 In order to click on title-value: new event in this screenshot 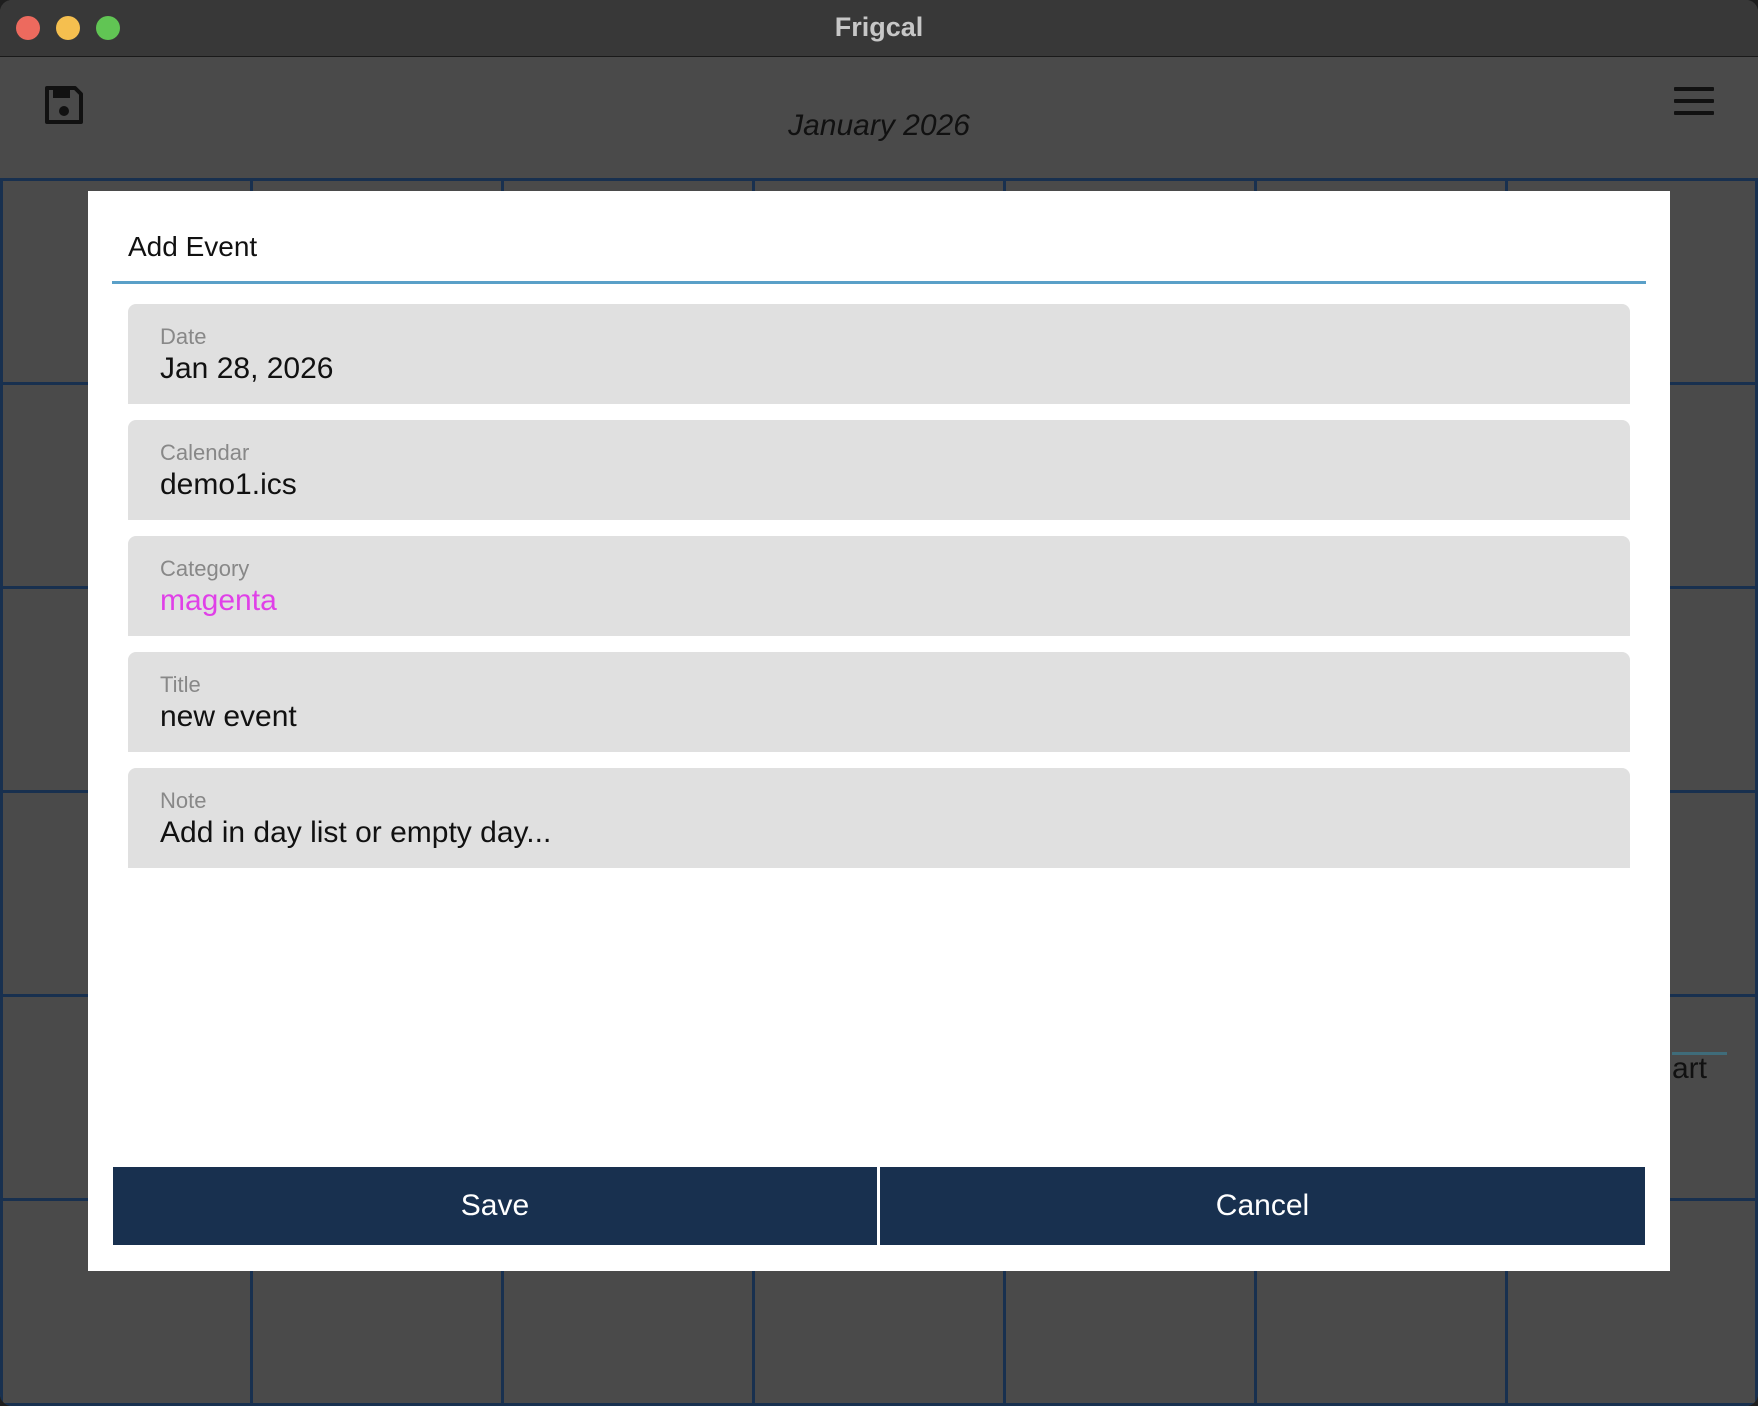, I will do `click(228, 716)`.